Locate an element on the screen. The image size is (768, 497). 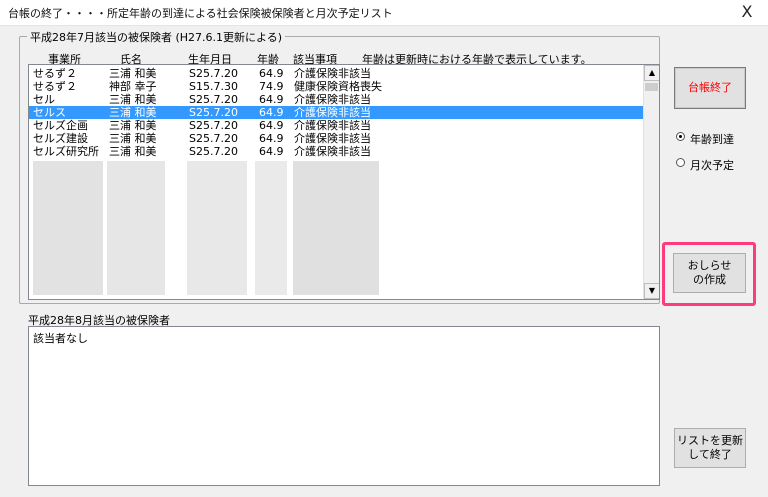
cell-office: セルズ建設 is located at coordinates (60, 138).